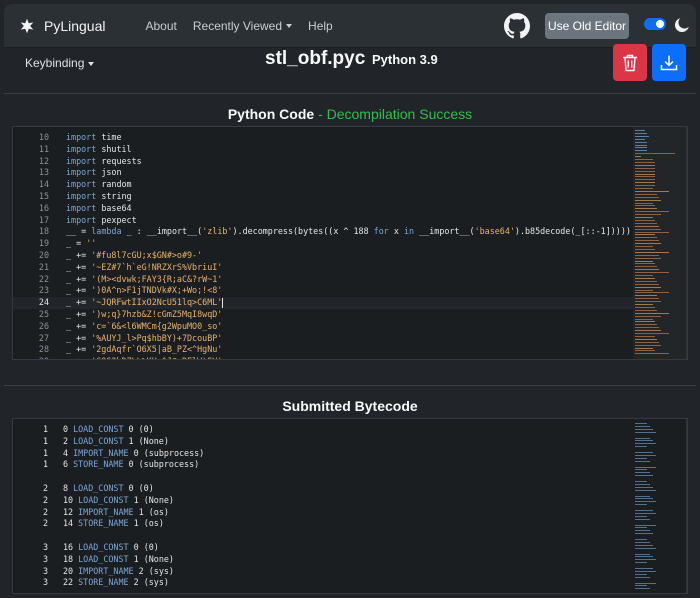 This screenshot has width=700, height=598. What do you see at coordinates (323, 315) in the screenshot?
I see `code-line: 25 _ += ')w;q}7hzb&Z!cGmZ5MqI8wqD'` at bounding box center [323, 315].